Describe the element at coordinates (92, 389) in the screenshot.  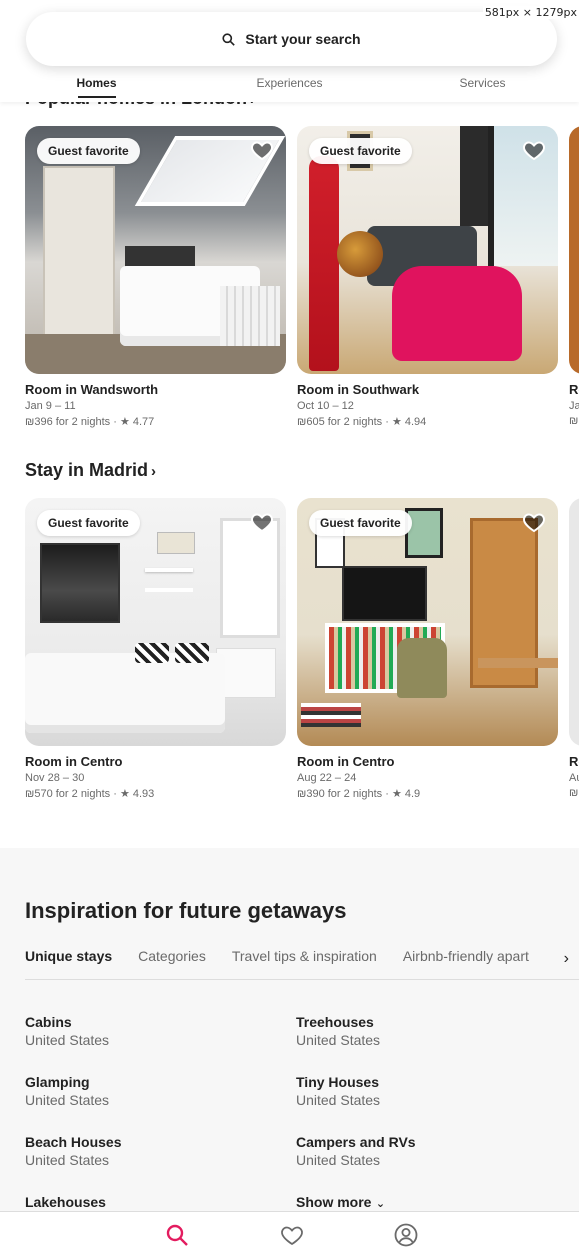
I see `listing-title: Room in Wandsworth` at that location.